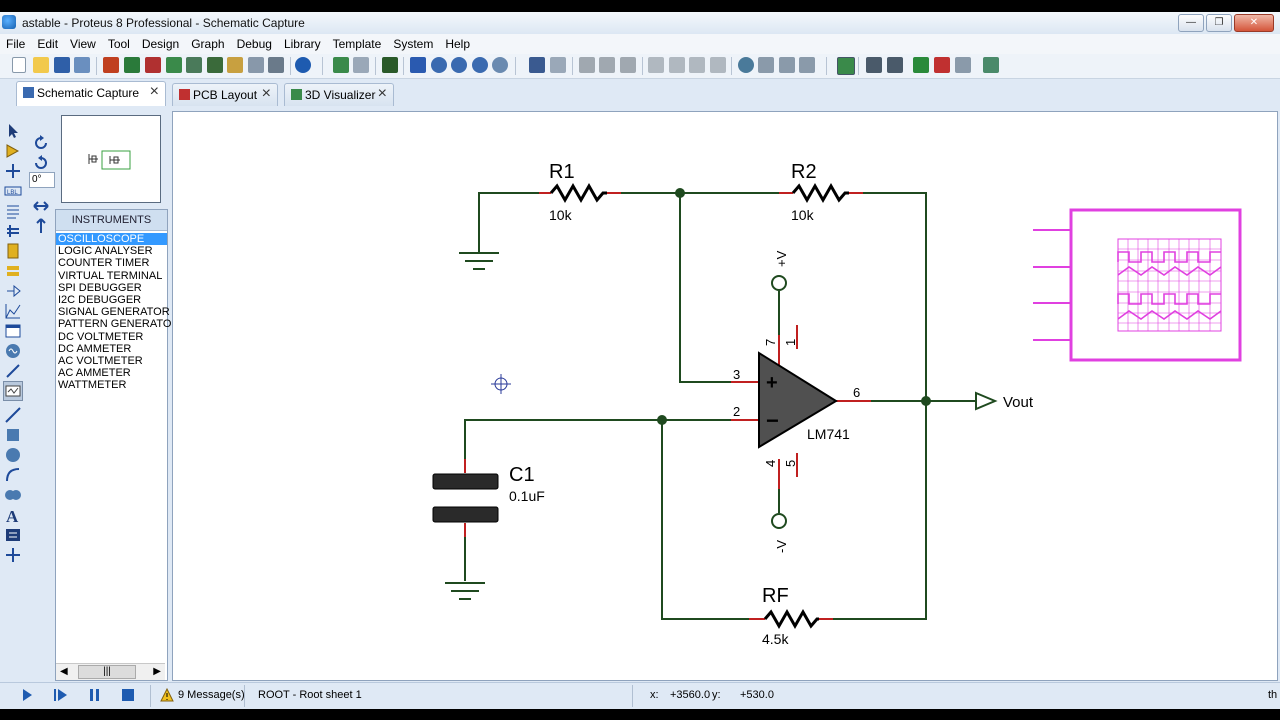  Describe the element at coordinates (211, 695) in the screenshot. I see `messages-count: 9 Message(s)` at that location.